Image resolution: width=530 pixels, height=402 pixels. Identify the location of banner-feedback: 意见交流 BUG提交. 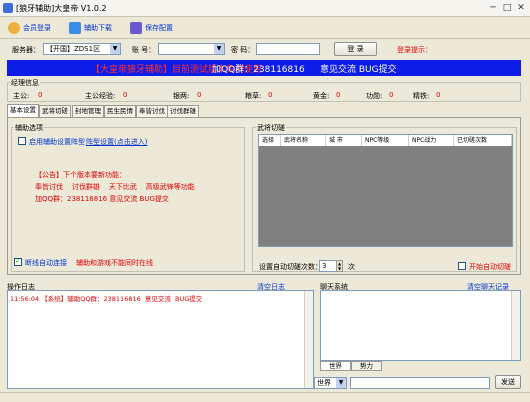
(358, 70).